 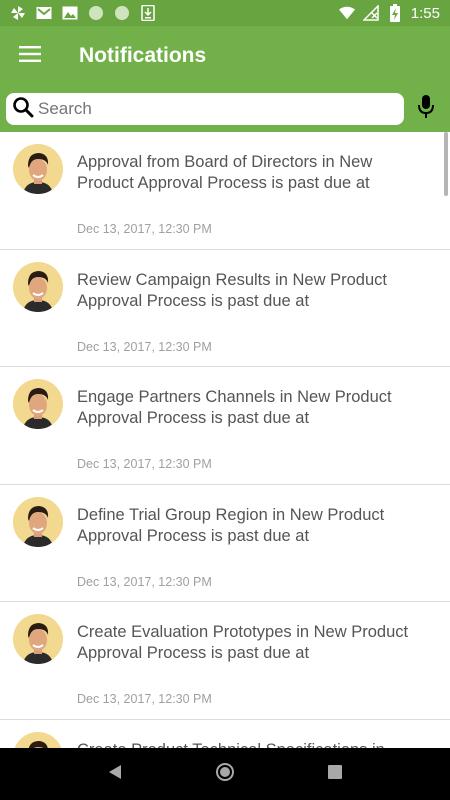 I want to click on battery-charging-icon, so click(x=395, y=13).